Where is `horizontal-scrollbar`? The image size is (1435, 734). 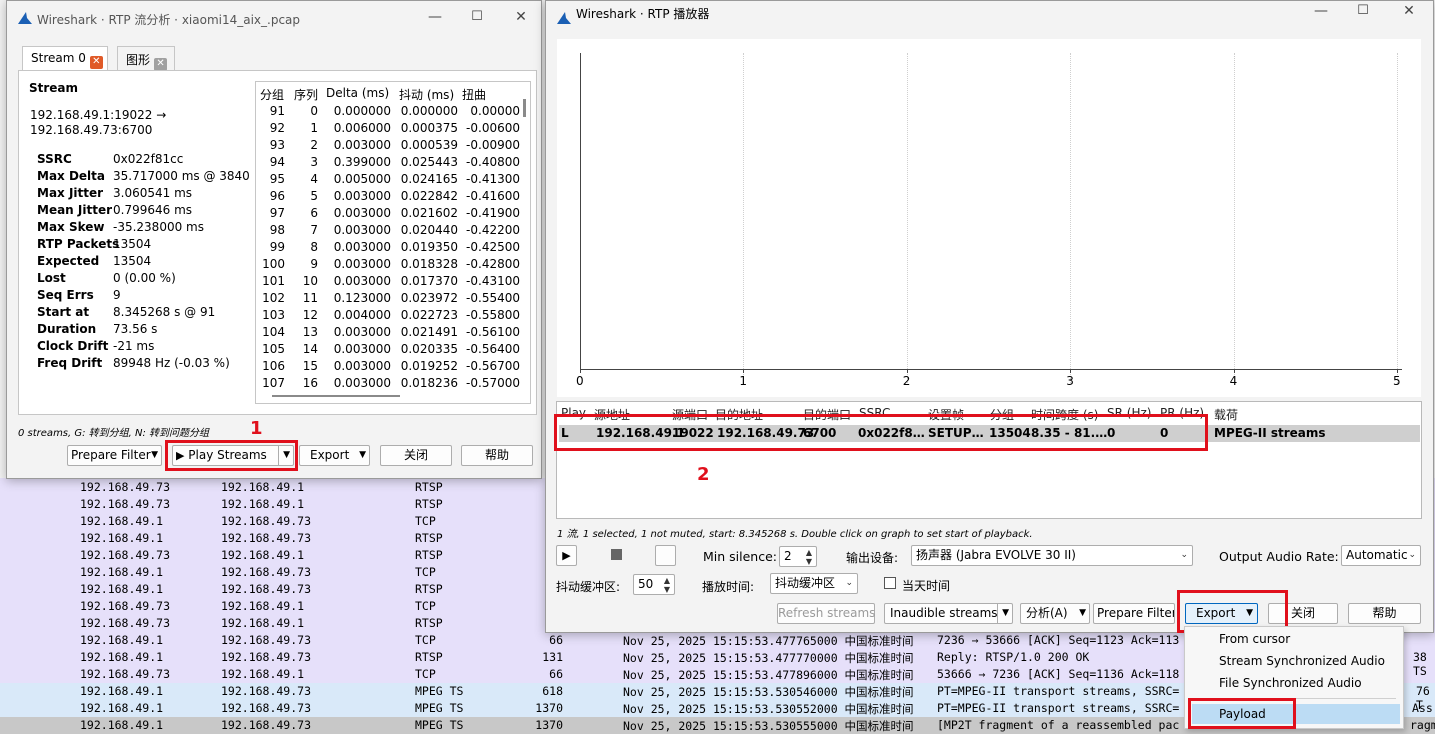 horizontal-scrollbar is located at coordinates (336, 396).